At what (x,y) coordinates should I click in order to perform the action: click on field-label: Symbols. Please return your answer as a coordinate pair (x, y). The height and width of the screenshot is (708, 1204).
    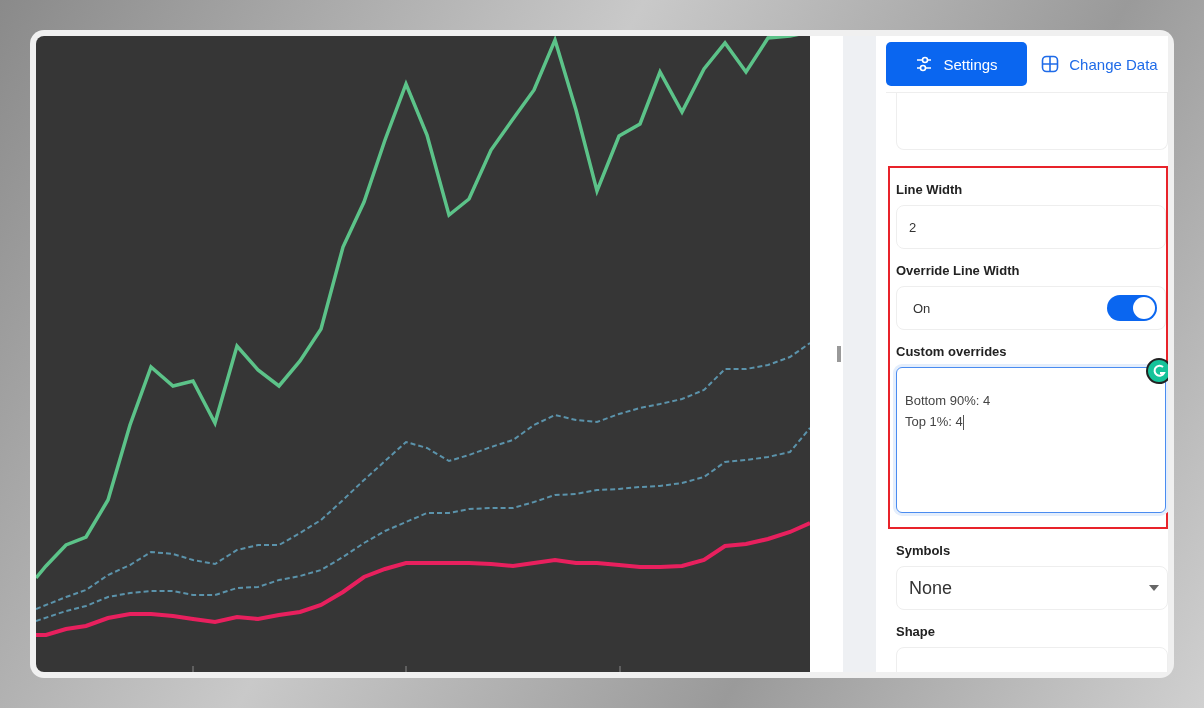
    Looking at the image, I should click on (924, 550).